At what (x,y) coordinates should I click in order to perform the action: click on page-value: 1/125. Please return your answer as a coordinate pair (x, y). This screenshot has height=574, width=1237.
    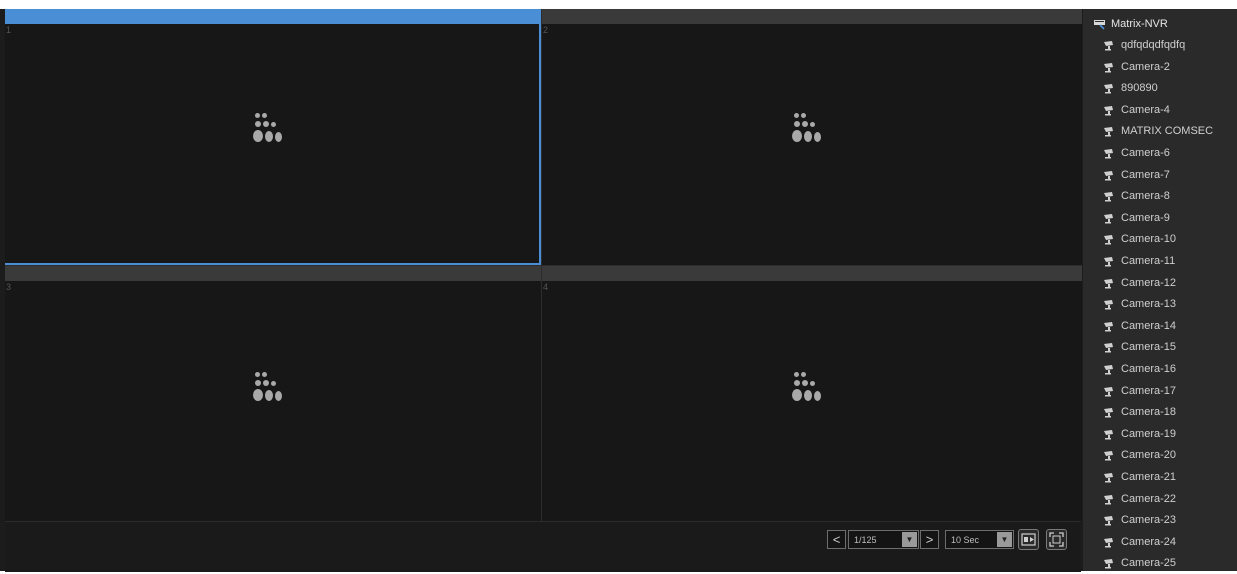
    Looking at the image, I should click on (865, 540).